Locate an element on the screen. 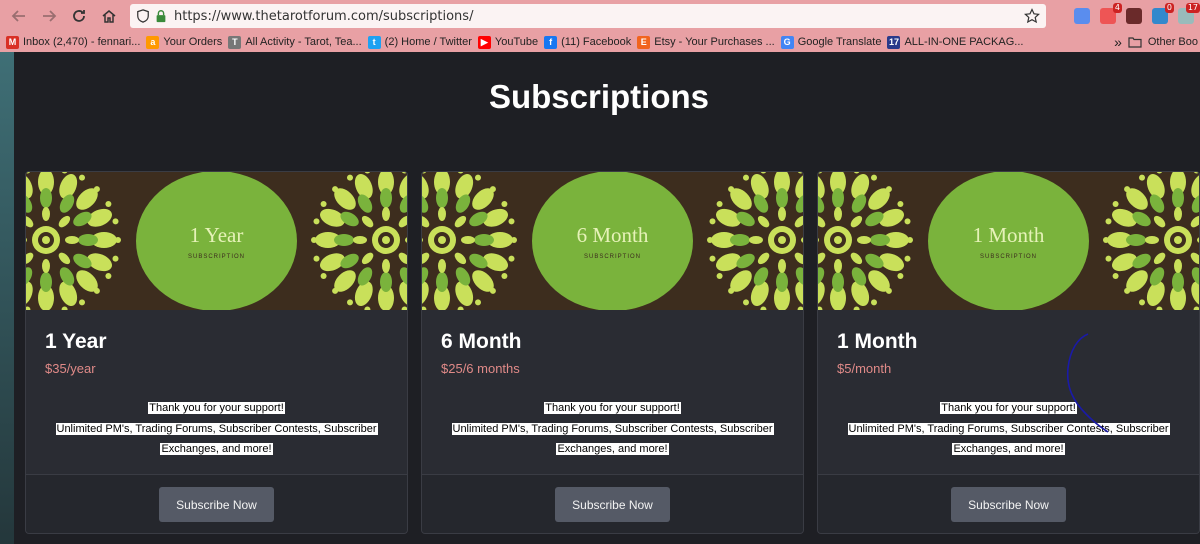 This screenshot has height=544, width=1200. banner-circle: 1 Year SUBSCRIPTION is located at coordinates (216, 241).